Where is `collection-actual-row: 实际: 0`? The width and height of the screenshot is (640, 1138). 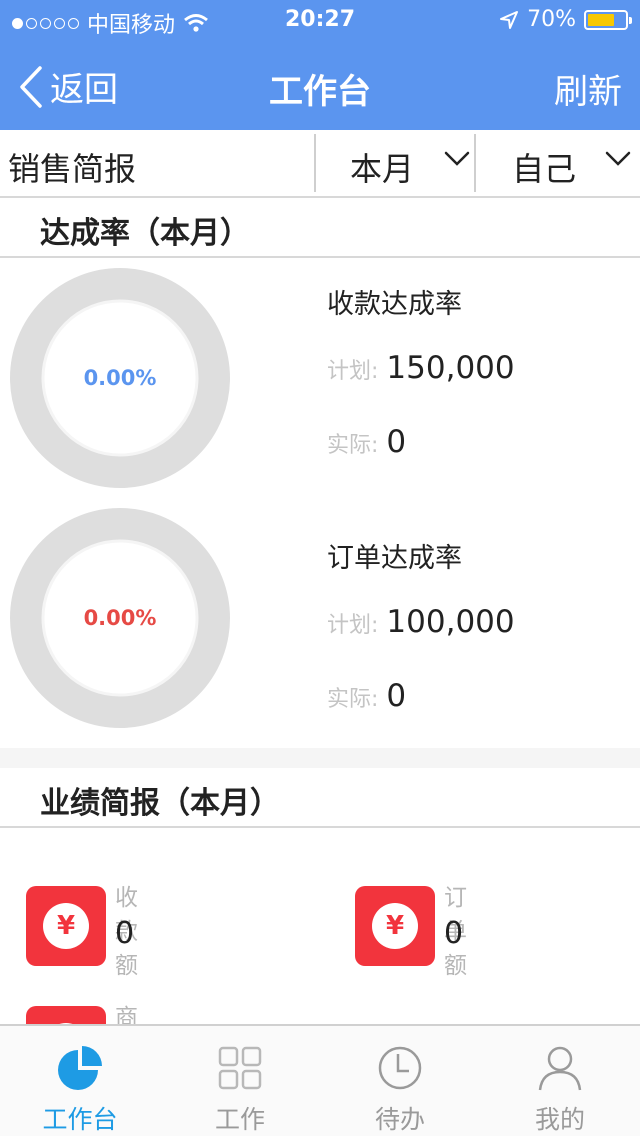
collection-actual-row: 实际: 0 is located at coordinates (366, 442).